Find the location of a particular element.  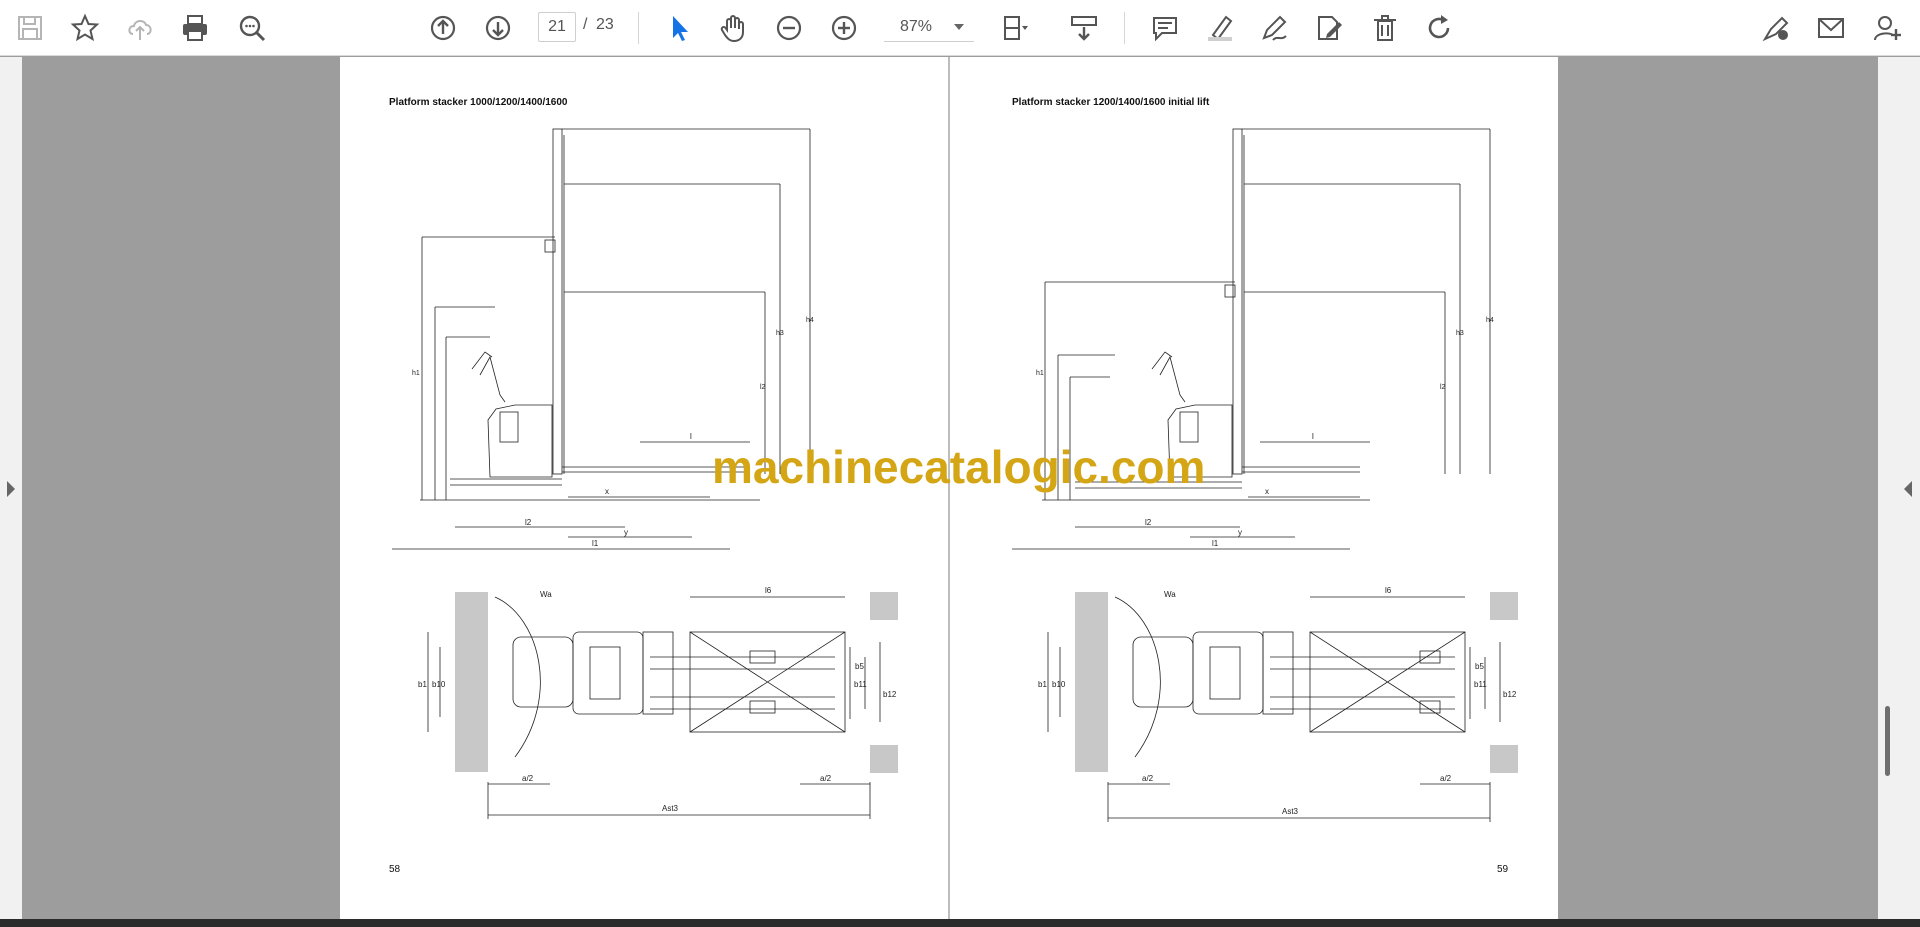

chevron-left-icon is located at coordinates (1908, 489).